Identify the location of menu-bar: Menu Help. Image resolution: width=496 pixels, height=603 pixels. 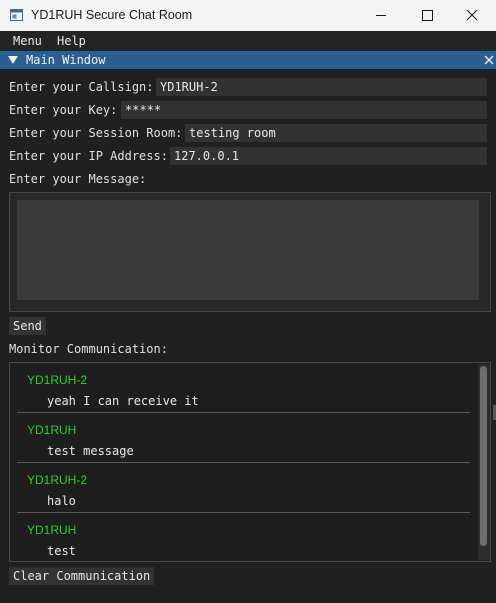
(248, 41).